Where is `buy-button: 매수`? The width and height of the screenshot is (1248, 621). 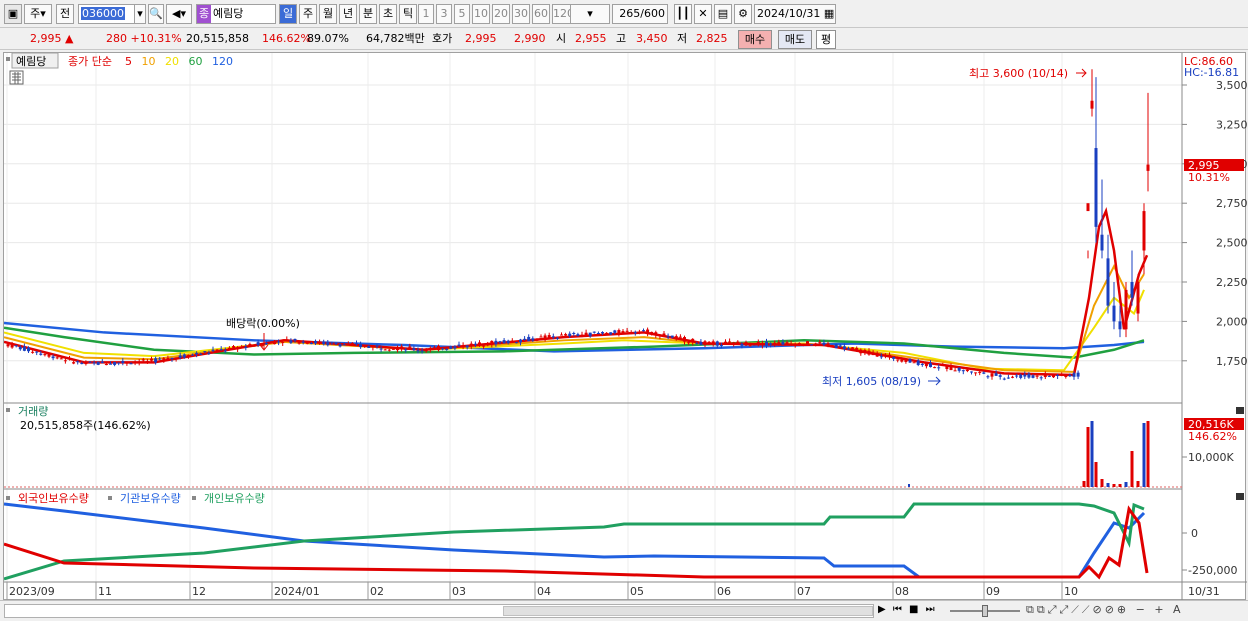
buy-button: 매수 is located at coordinates (755, 39).